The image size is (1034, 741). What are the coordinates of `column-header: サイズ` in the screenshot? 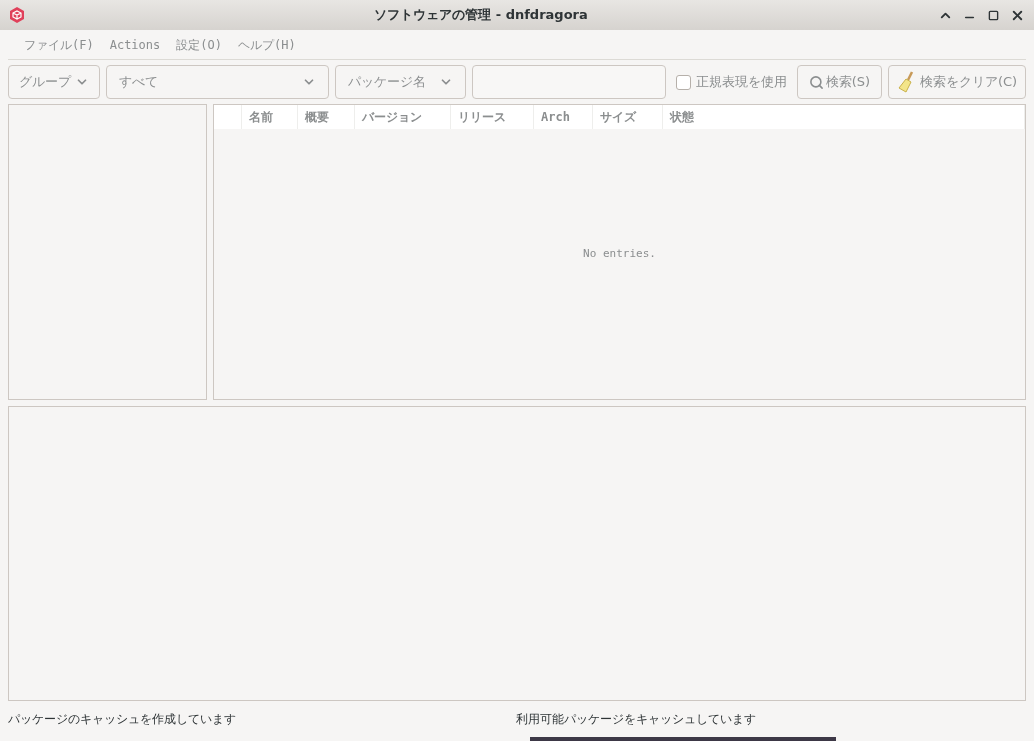 It's located at (618, 117).